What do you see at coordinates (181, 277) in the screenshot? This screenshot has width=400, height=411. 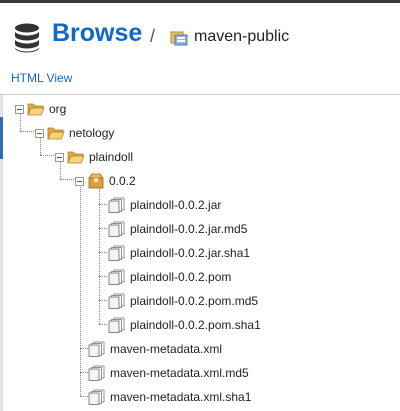 I see `tree-file-label: plaindoll-0.0.2.pom` at bounding box center [181, 277].